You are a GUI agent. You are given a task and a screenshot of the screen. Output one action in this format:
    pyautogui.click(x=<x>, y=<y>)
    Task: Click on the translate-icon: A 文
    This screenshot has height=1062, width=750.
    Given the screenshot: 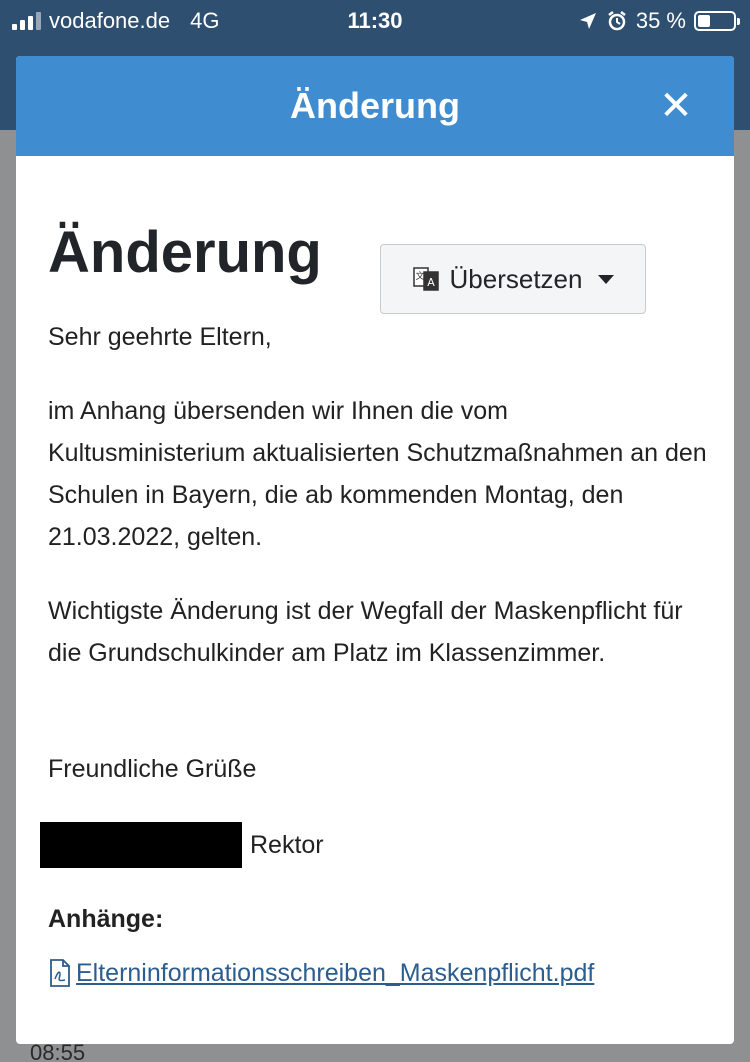 What is the action you would take?
    pyautogui.click(x=425, y=279)
    